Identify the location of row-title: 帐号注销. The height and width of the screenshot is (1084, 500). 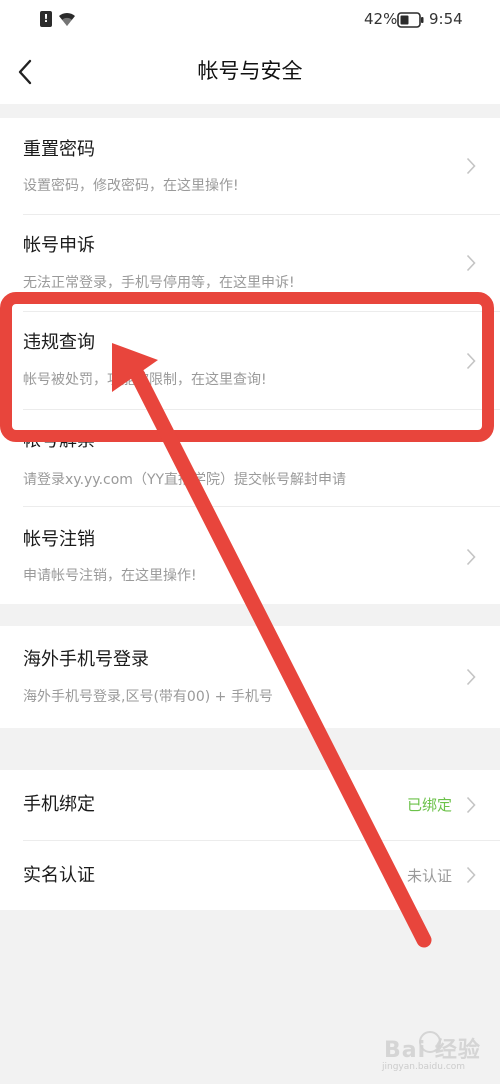
(59, 539).